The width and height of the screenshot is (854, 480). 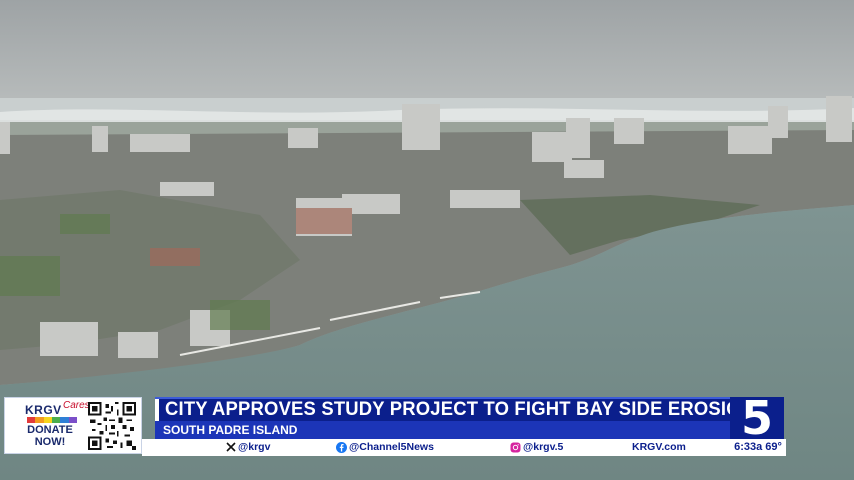 I want to click on website-text: KRGV.com, so click(x=659, y=447).